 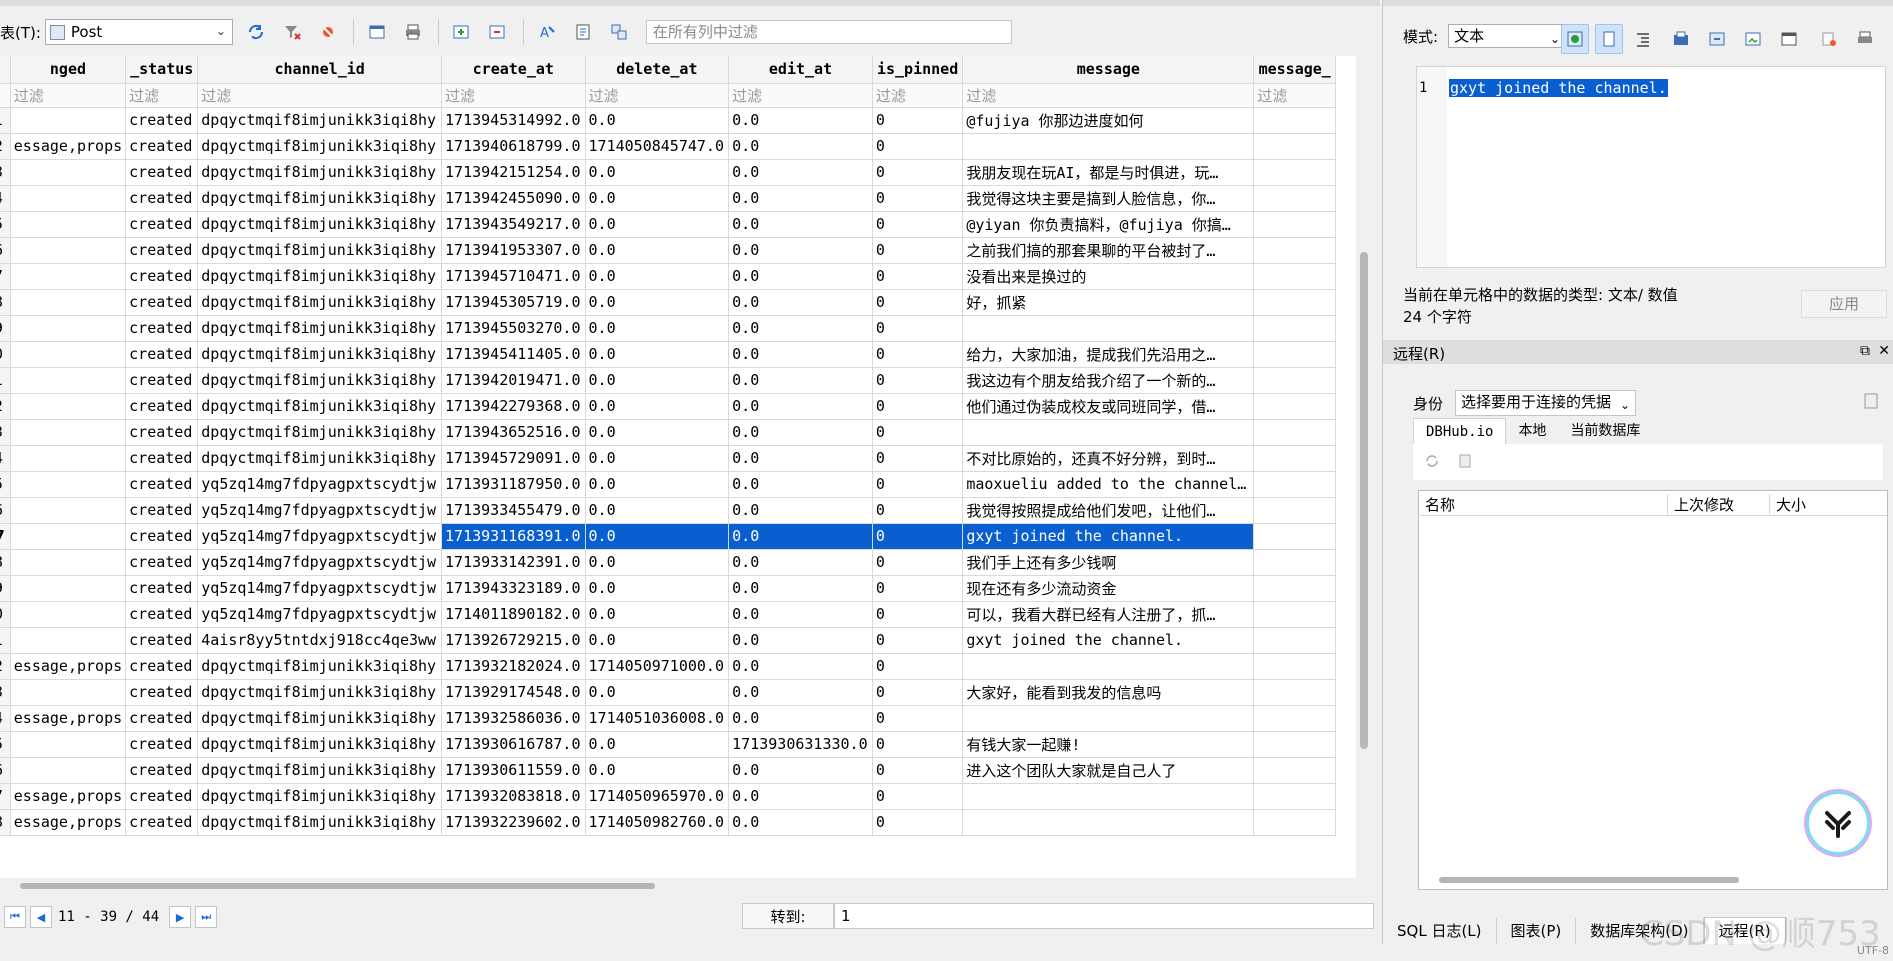 I want to click on row-number: 31, so click(x=5, y=640).